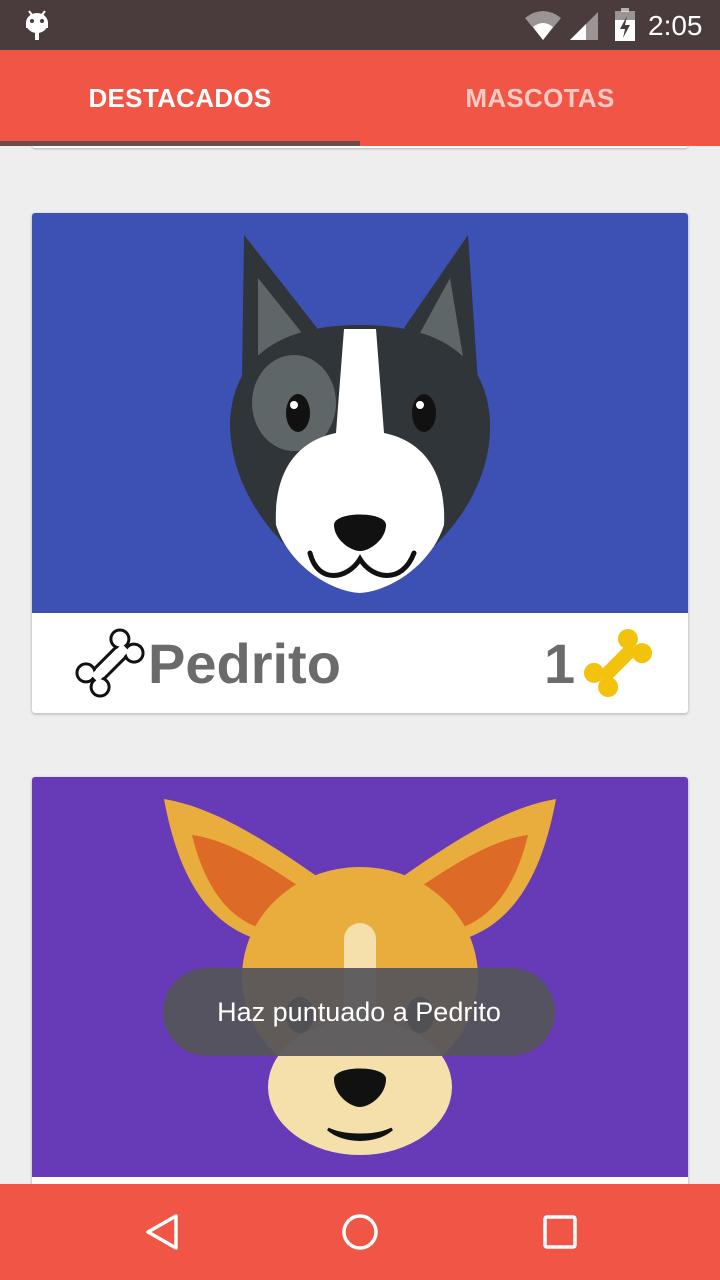 The width and height of the screenshot is (720, 1280). I want to click on tab-destacados: DESTACADOS, so click(180, 98).